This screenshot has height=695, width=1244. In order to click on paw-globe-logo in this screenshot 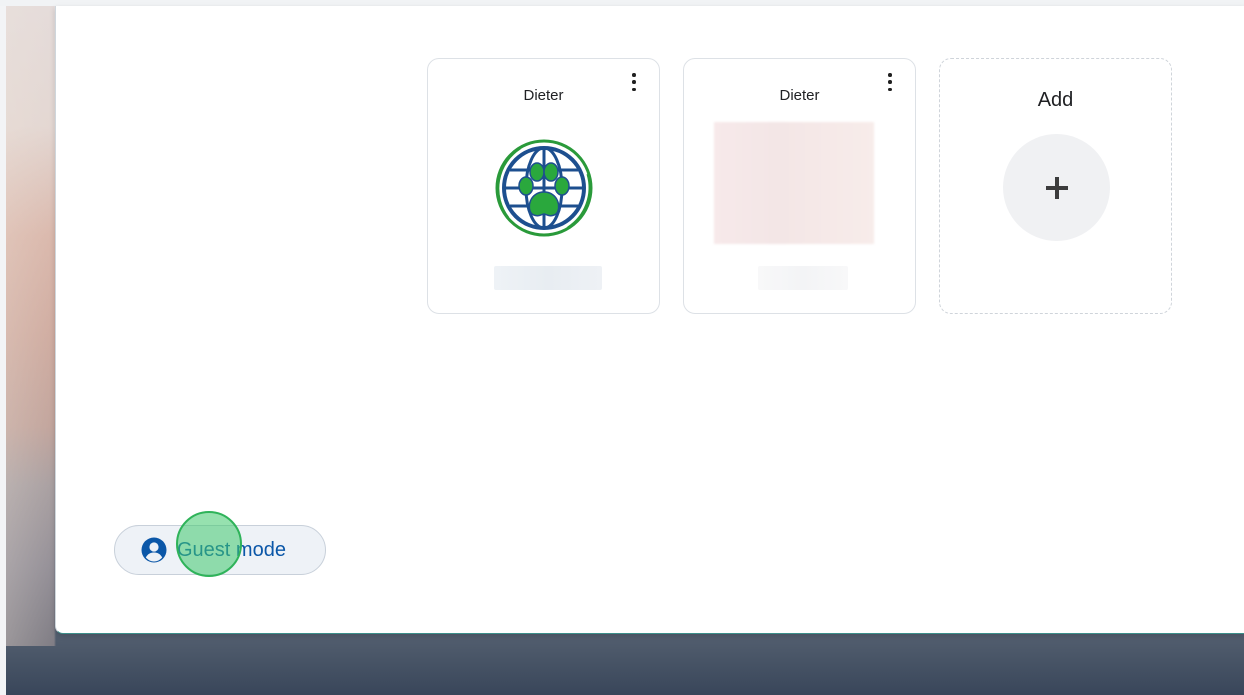, I will do `click(544, 188)`.